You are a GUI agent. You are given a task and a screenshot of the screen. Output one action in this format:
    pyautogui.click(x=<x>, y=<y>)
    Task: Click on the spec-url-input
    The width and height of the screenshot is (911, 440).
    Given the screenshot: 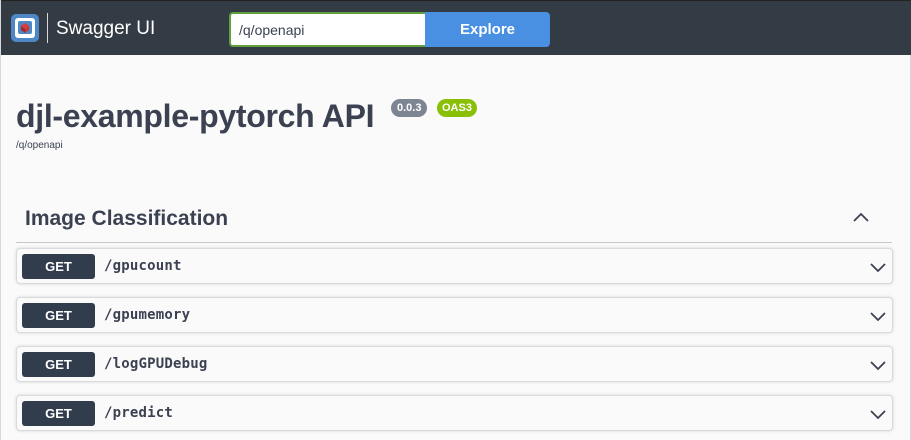 What is the action you would take?
    pyautogui.click(x=327, y=29)
    